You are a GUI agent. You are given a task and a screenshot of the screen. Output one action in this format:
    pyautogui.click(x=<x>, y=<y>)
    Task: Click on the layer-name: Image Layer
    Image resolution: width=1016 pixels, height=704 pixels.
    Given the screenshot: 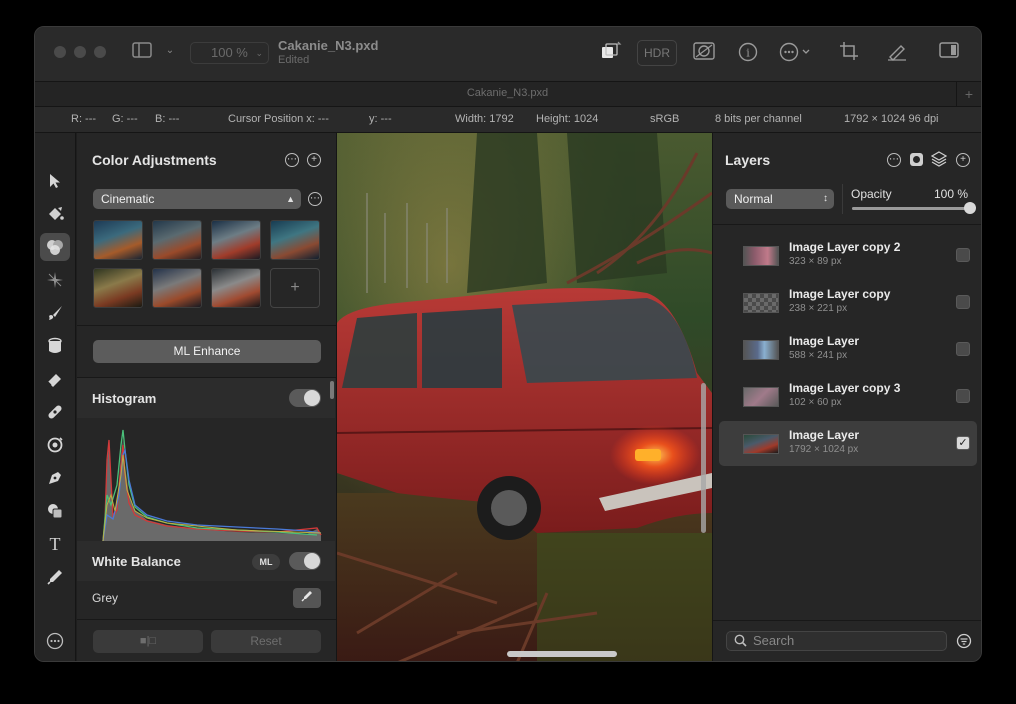 What is the action you would take?
    pyautogui.click(x=824, y=435)
    